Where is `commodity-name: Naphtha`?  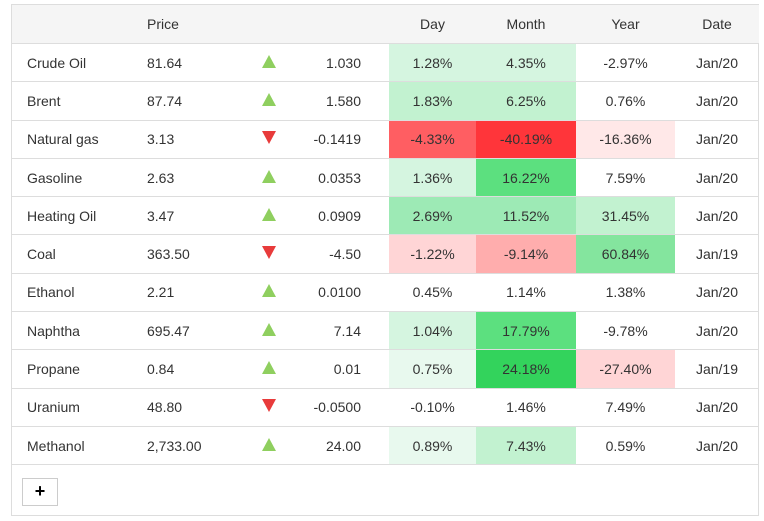 commodity-name: Naphtha is located at coordinates (78, 331).